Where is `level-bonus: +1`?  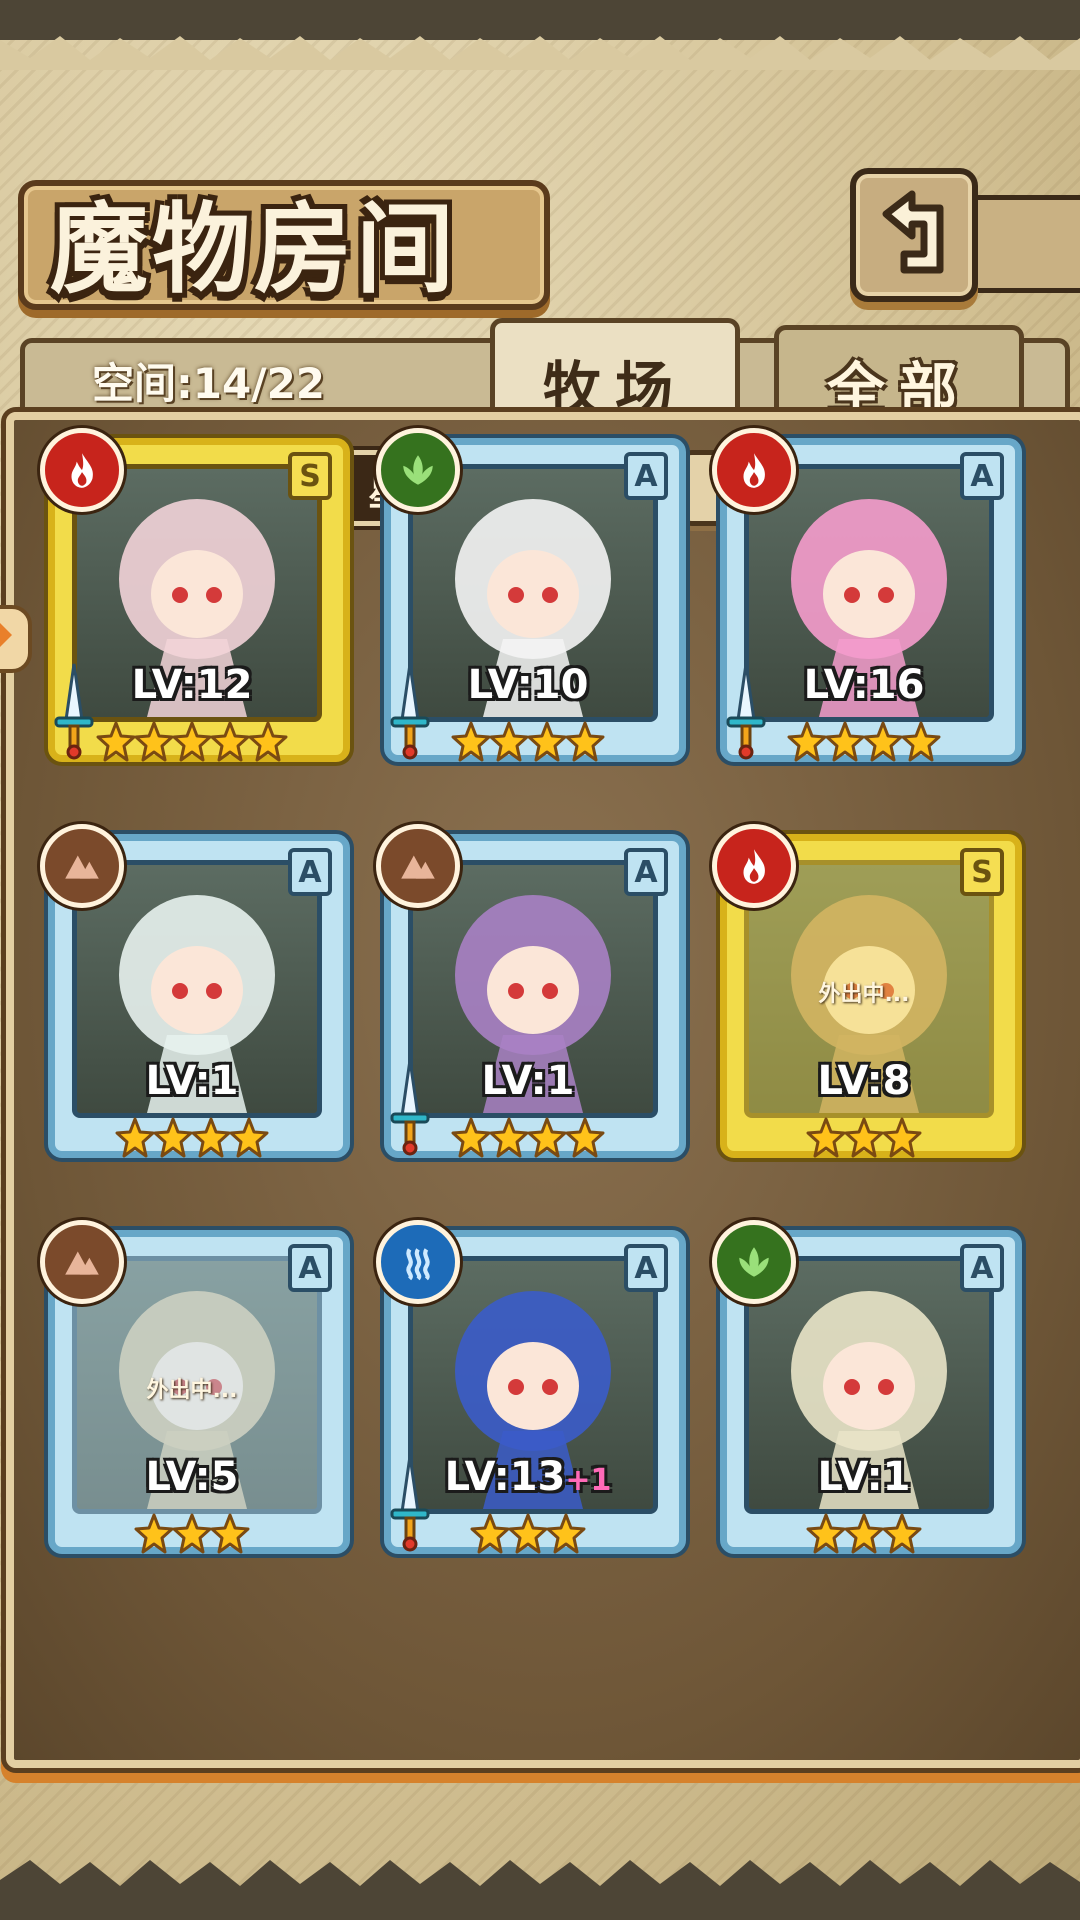 level-bonus: +1 is located at coordinates (588, 1480).